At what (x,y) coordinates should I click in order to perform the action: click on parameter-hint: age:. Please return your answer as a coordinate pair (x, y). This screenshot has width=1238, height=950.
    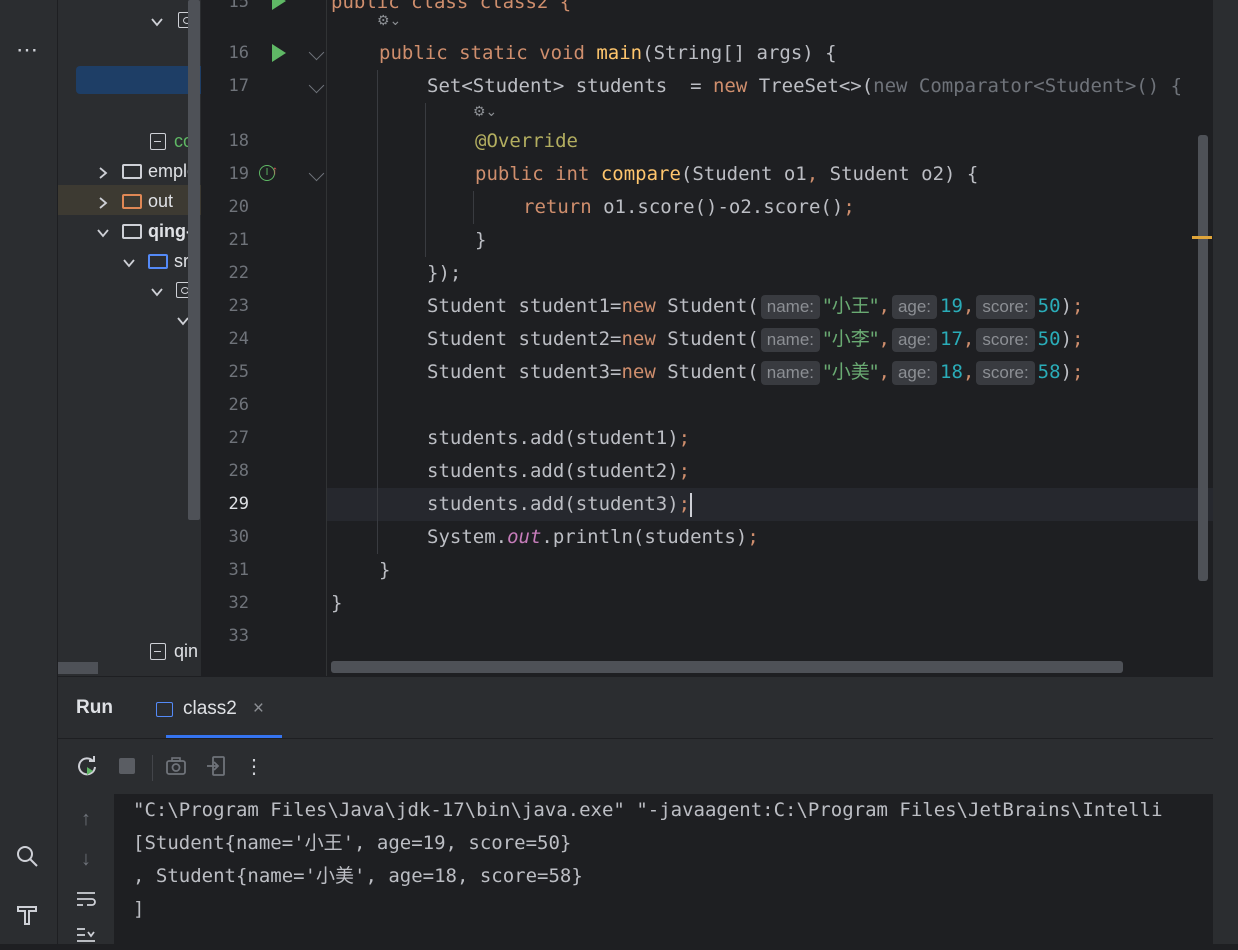
    Looking at the image, I should click on (914, 339).